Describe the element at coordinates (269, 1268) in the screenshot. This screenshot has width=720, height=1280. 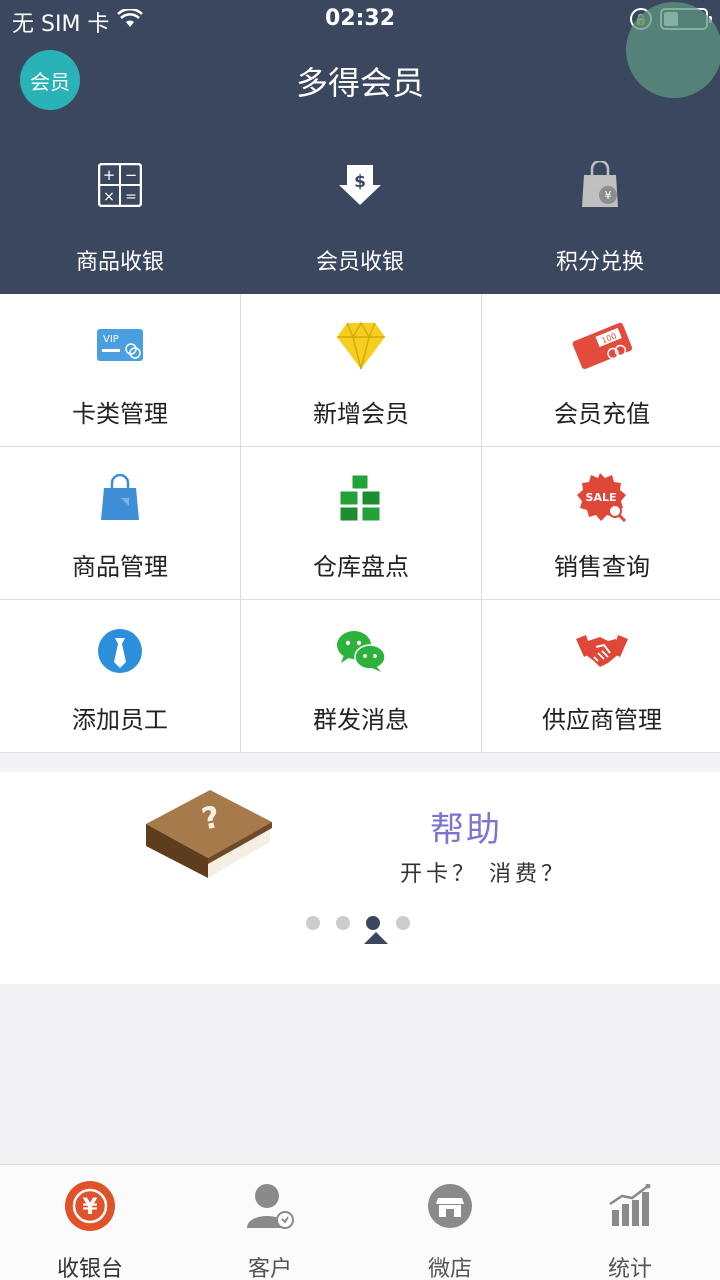
I see `tab-label: 客户` at that location.